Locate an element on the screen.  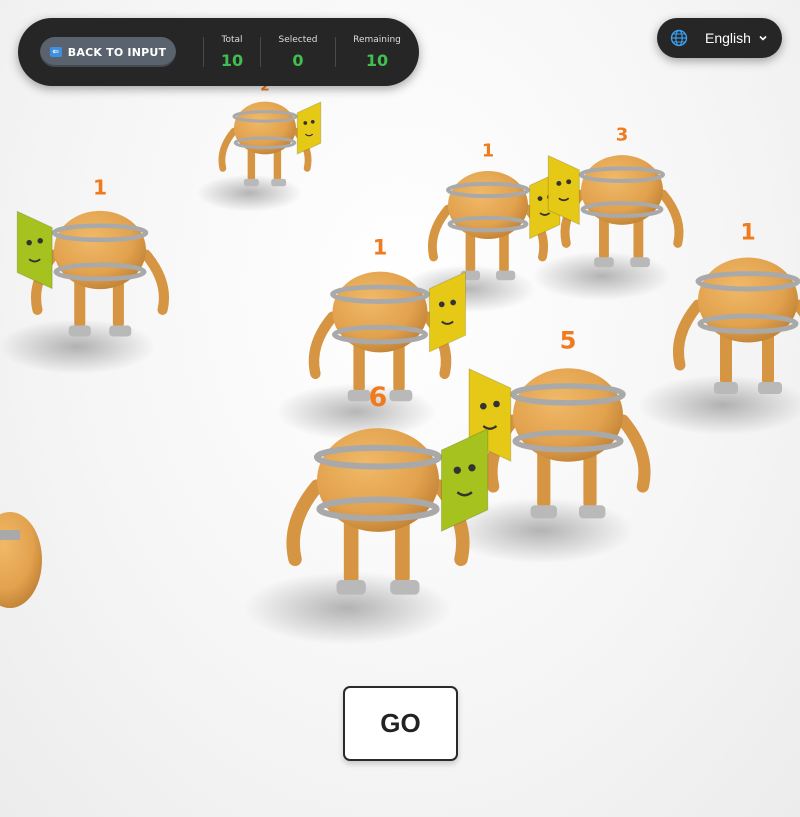
globe-icon is located at coordinates (679, 38).